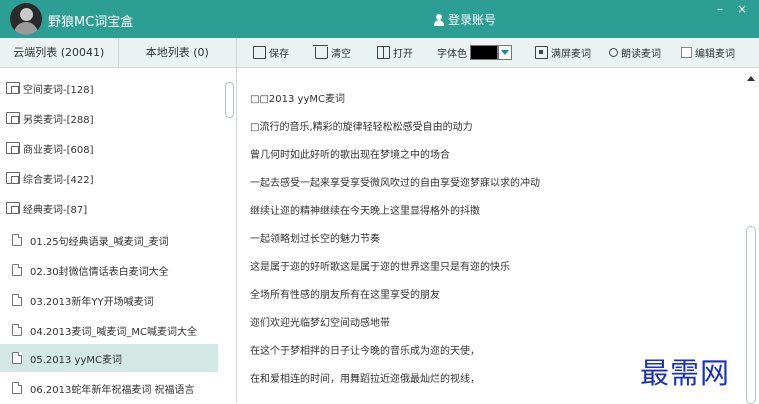  Describe the element at coordinates (99, 272) in the screenshot. I see `list-item-label: 02.30封微信情话表白麦词大全` at that location.